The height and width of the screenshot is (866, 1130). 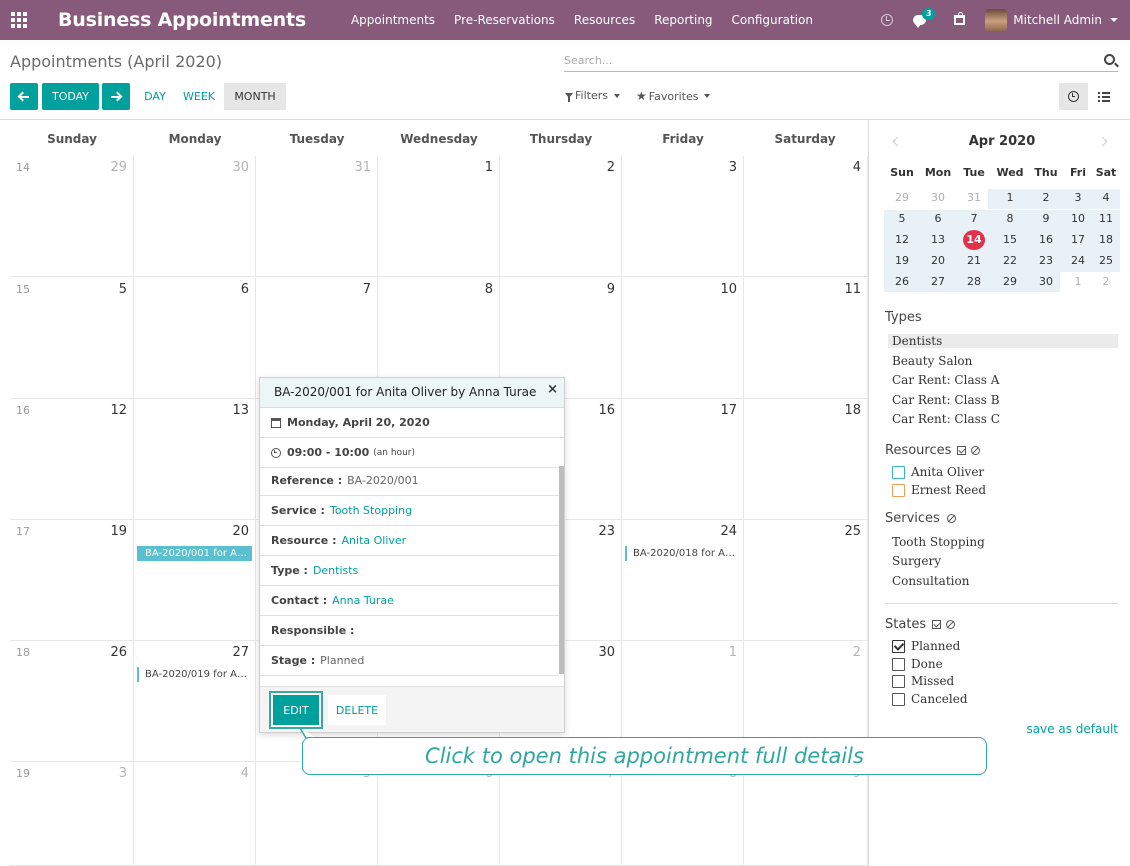 What do you see at coordinates (960, 18) in the screenshot?
I see `gift-icon` at bounding box center [960, 18].